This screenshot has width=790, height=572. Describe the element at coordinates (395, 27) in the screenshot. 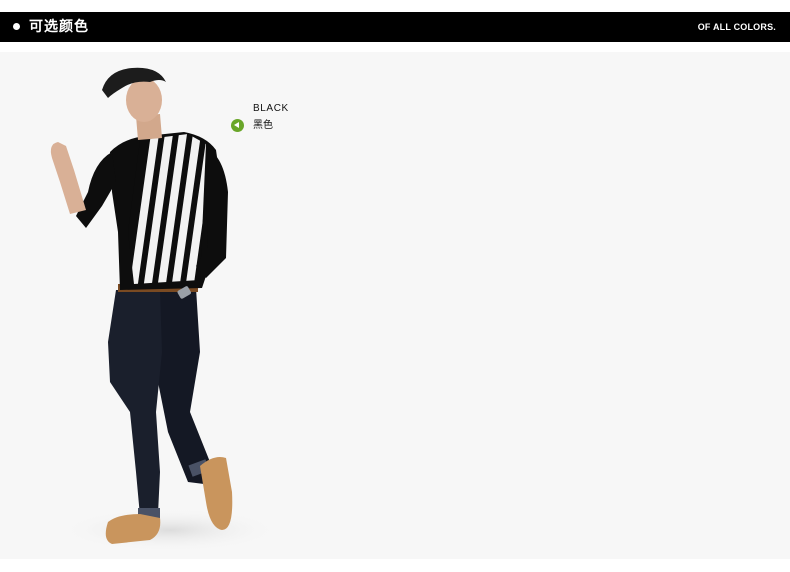

I see `section-header-bar: 可选颜色 OF ALL COLORS.` at that location.